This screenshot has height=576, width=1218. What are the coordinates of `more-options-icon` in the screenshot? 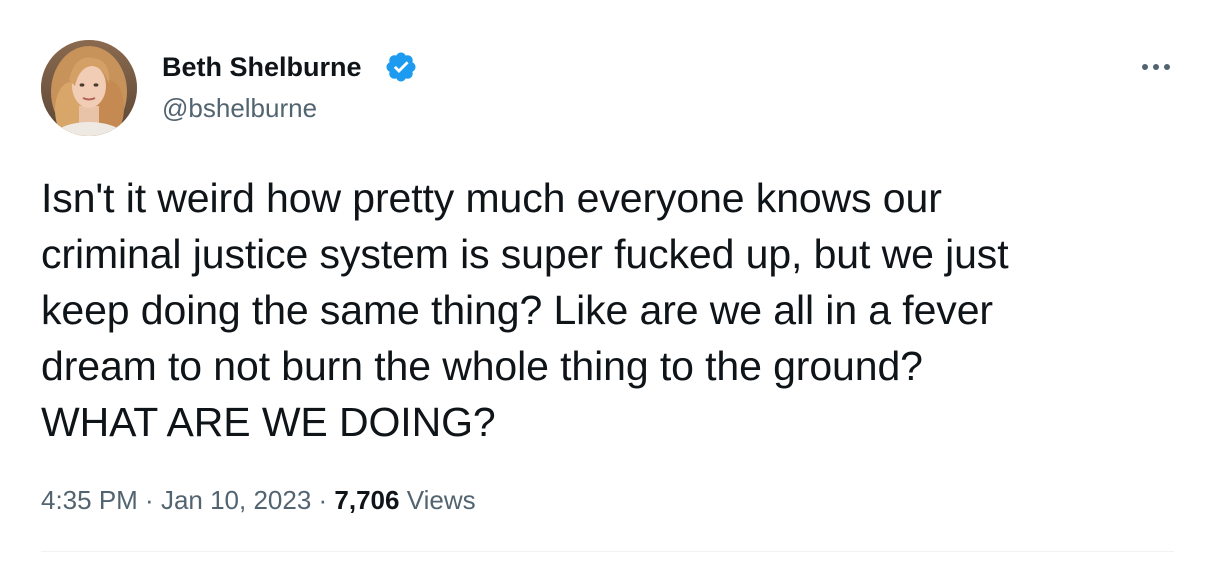 It's located at (1156, 67).